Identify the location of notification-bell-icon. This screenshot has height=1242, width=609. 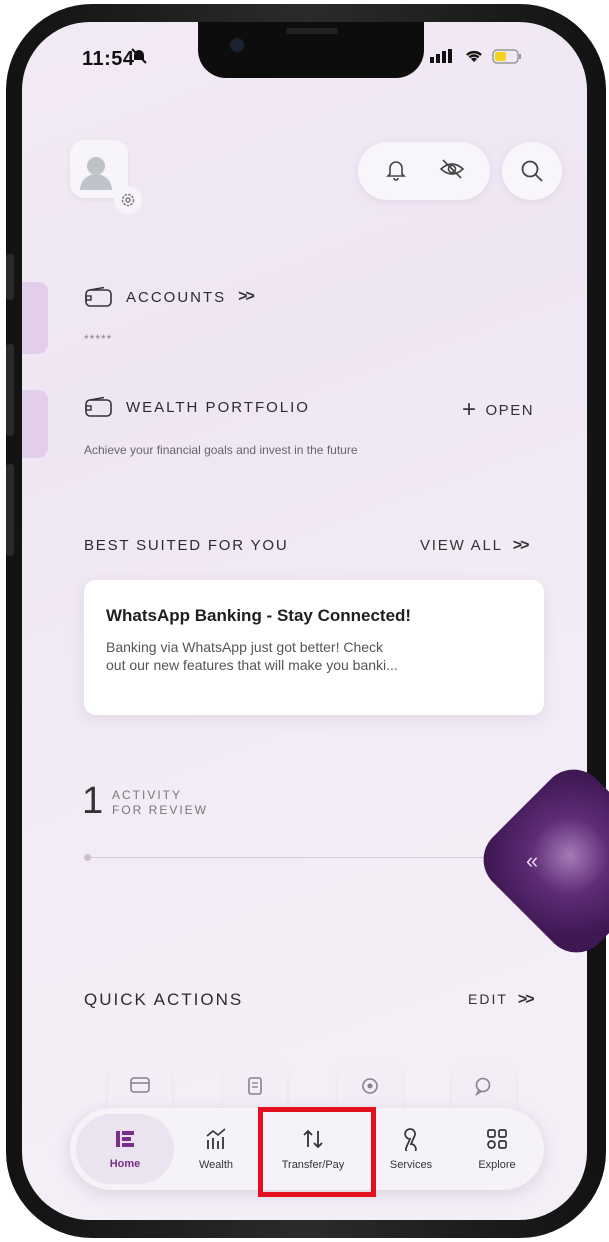
(396, 171).